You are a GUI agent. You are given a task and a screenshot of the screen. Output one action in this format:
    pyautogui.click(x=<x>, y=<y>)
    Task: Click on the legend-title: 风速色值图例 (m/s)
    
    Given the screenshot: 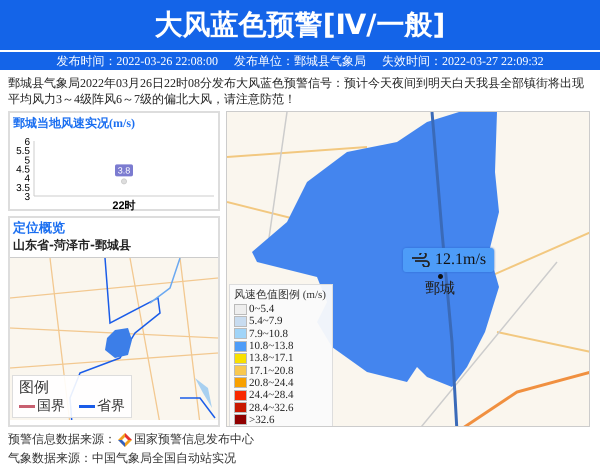 What is the action you would take?
    pyautogui.click(x=280, y=295)
    